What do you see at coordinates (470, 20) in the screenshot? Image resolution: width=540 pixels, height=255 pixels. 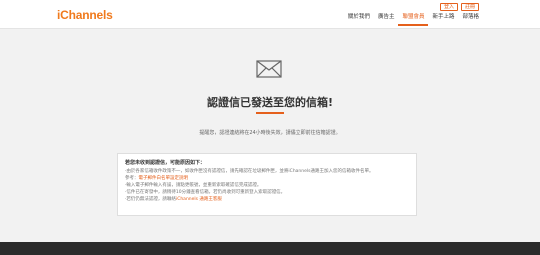 I see `nav-item-blog: 部落格` at bounding box center [470, 20].